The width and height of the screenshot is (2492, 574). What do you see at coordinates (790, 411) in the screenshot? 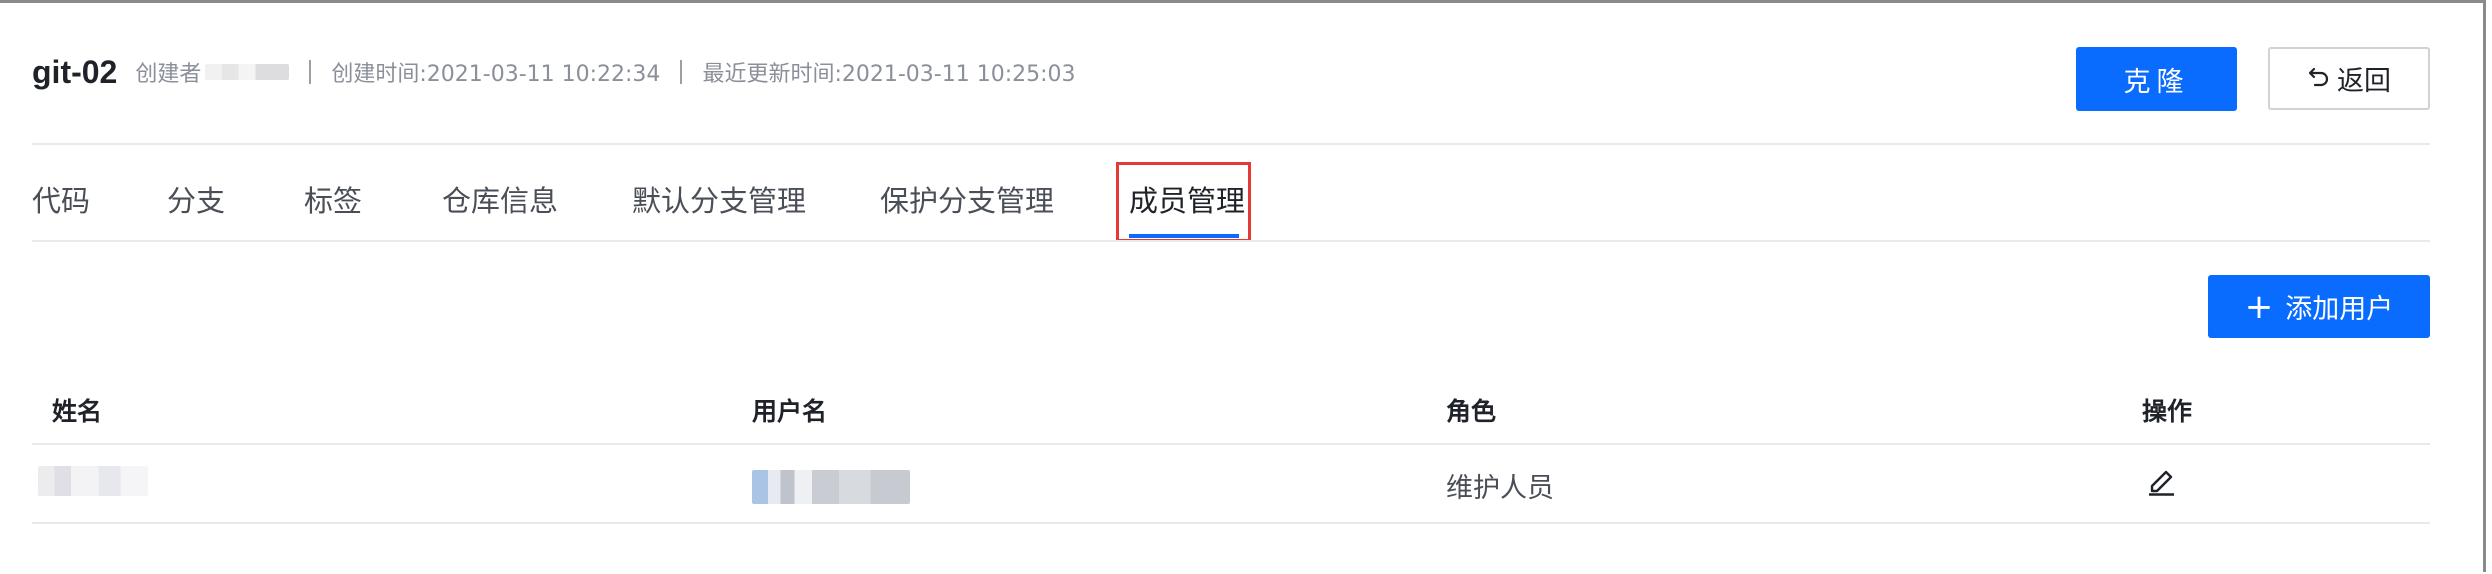
I see `column-header-username: 用户名` at bounding box center [790, 411].